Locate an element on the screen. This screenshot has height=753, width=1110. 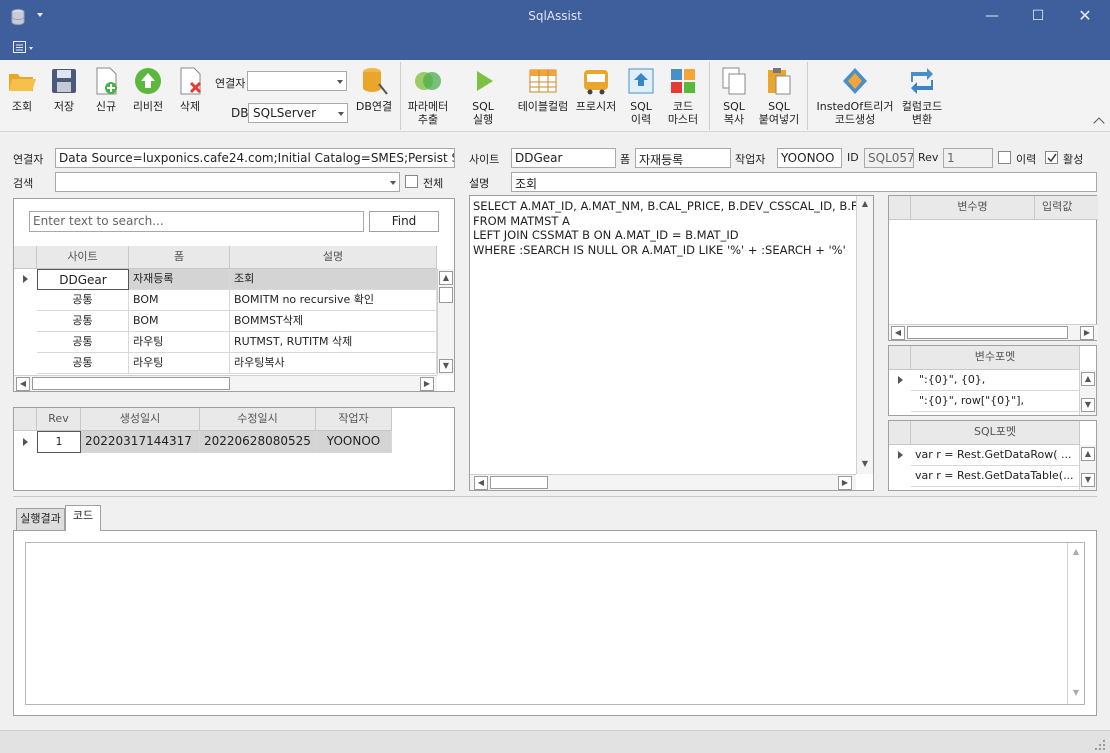
editor-vertical-scrollbar: ▲ ▼ is located at coordinates (864, 335).